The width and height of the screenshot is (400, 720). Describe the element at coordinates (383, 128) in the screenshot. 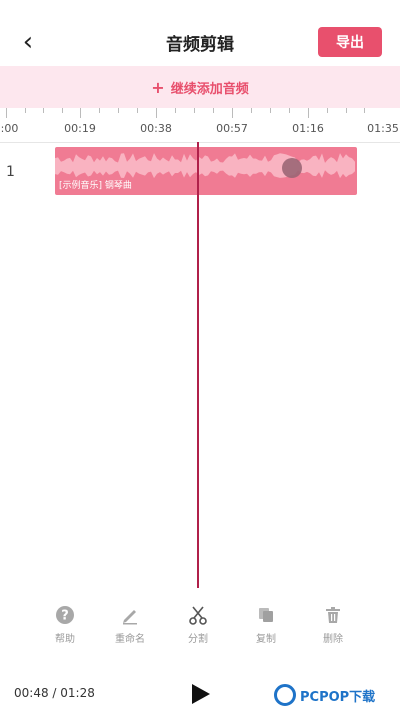

I see `ruler-tick-label: 01:35` at that location.